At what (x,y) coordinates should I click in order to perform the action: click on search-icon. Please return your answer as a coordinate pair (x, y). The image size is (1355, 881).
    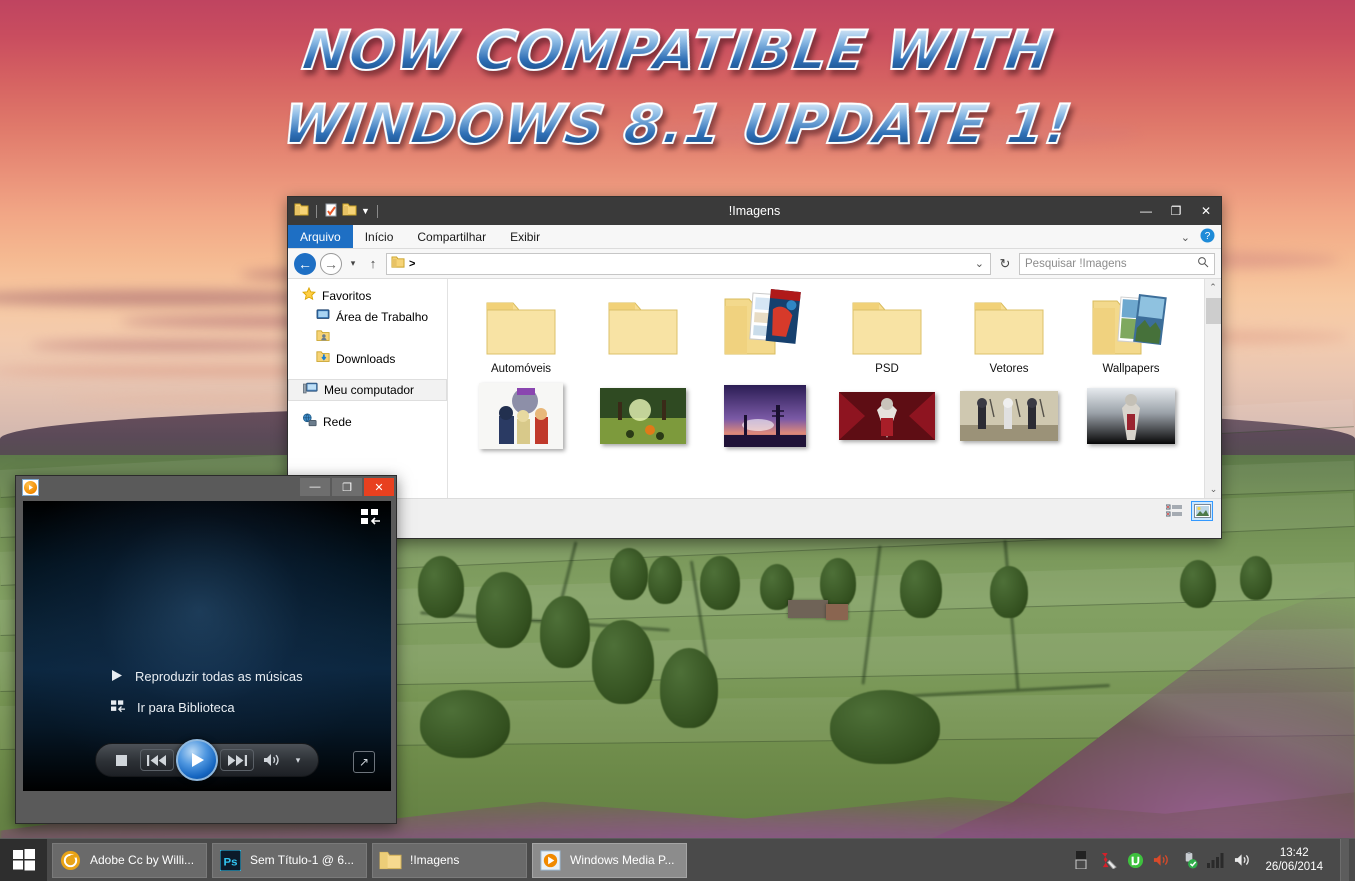
    Looking at the image, I should click on (1203, 263).